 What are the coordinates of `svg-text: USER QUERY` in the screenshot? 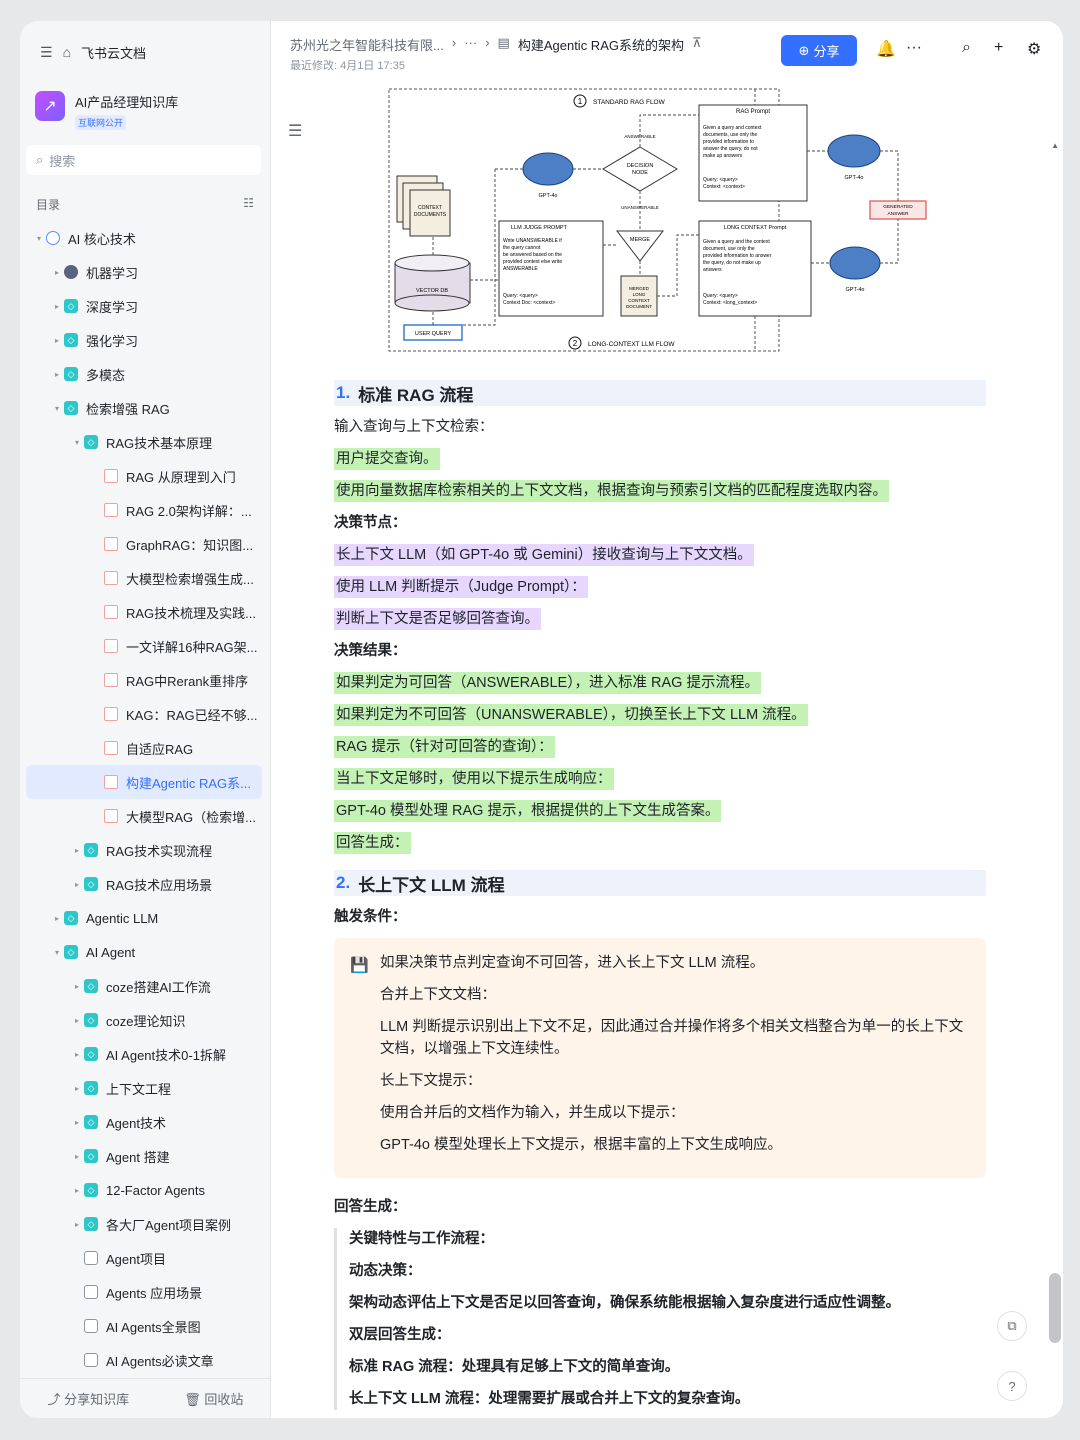 It's located at (433, 334).